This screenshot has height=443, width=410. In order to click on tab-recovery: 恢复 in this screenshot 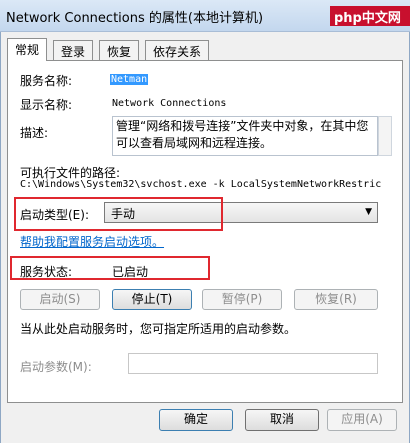, I will do `click(119, 50)`.